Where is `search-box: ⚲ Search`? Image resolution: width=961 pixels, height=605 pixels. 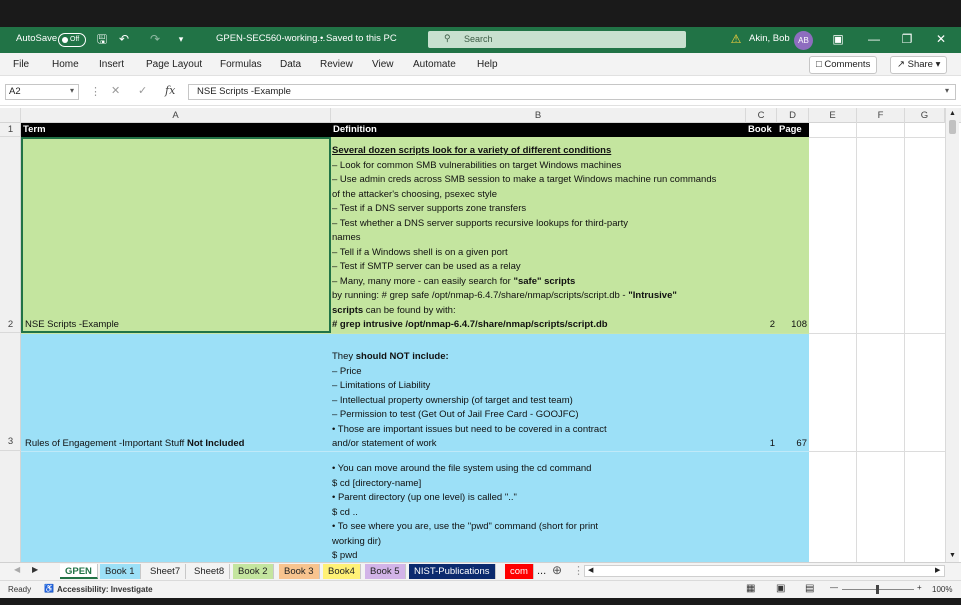
search-box: ⚲ Search is located at coordinates (557, 39).